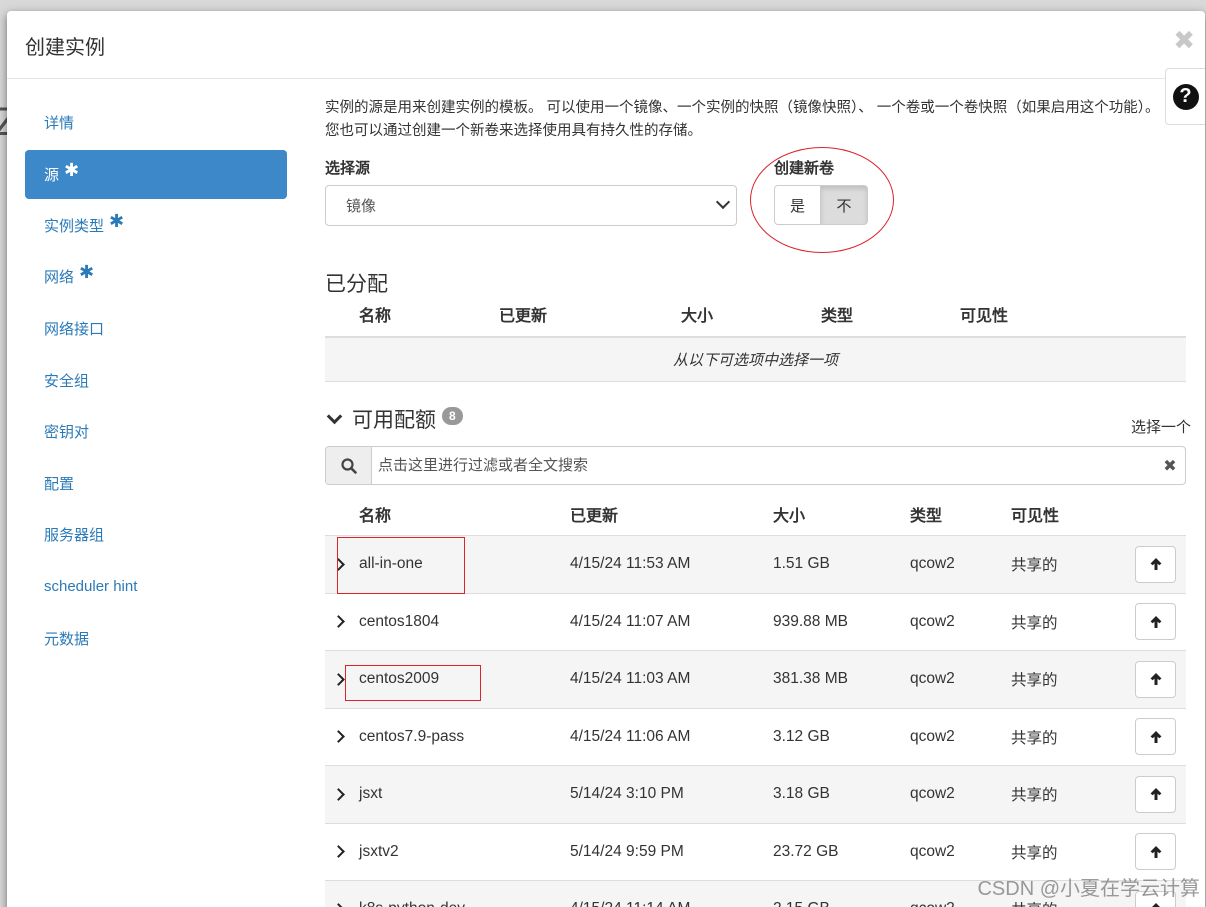  What do you see at coordinates (412, 903) in the screenshot?
I see `row-name: k8s-python-dev` at bounding box center [412, 903].